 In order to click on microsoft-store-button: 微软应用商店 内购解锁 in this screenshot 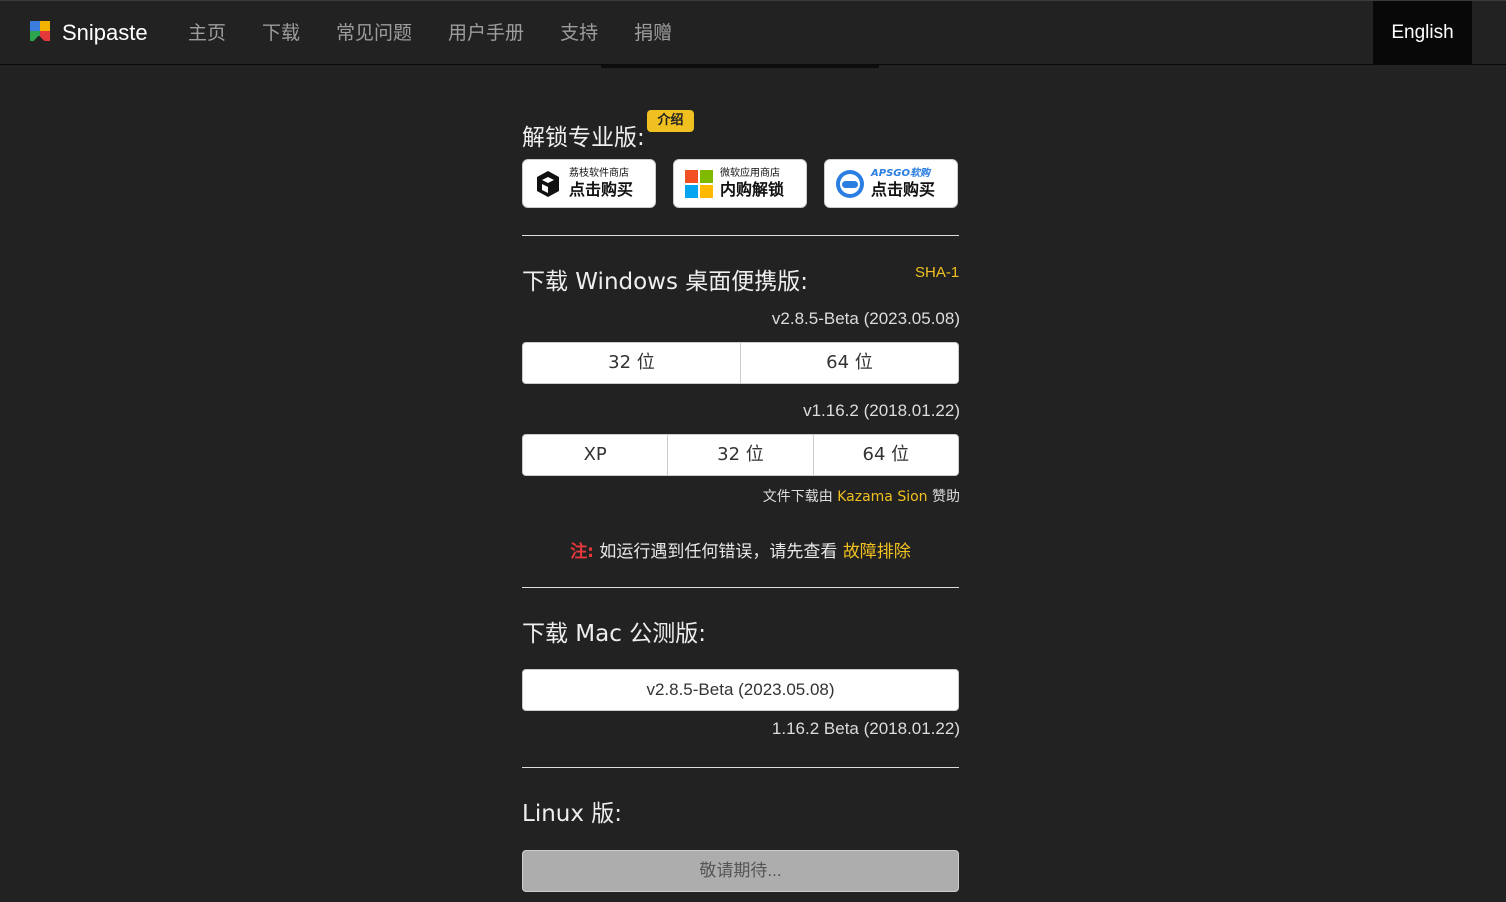, I will do `click(740, 183)`.